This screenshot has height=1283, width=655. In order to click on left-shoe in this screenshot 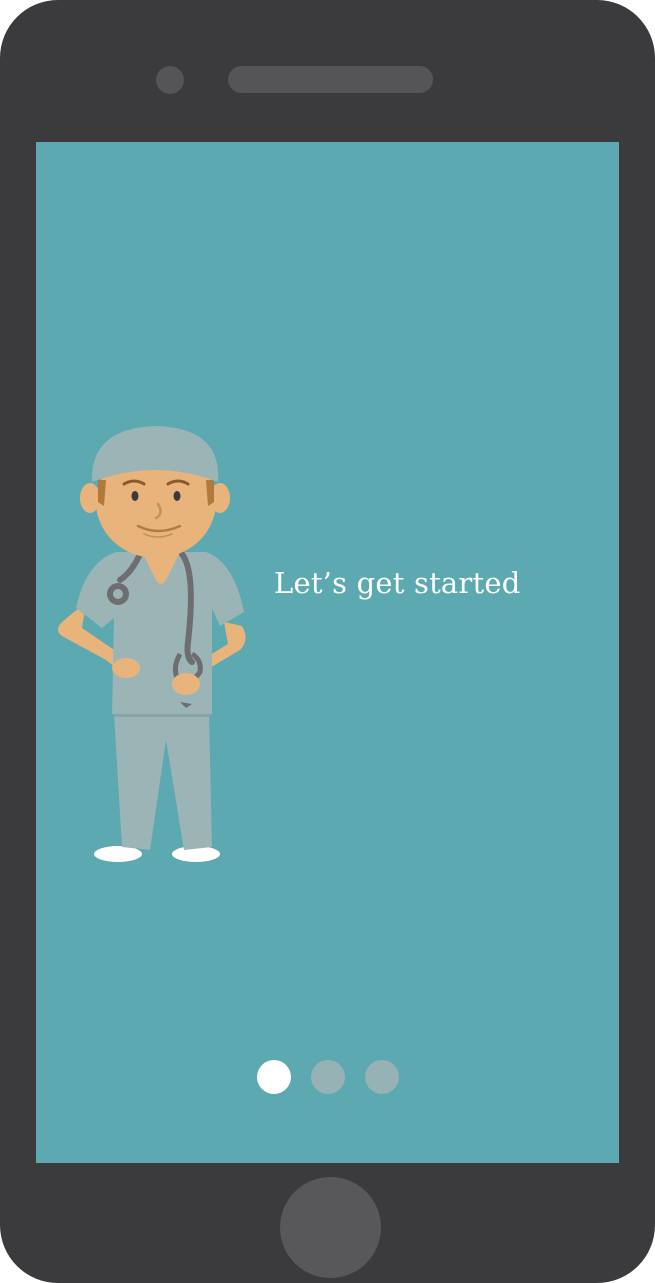, I will do `click(118, 854)`.